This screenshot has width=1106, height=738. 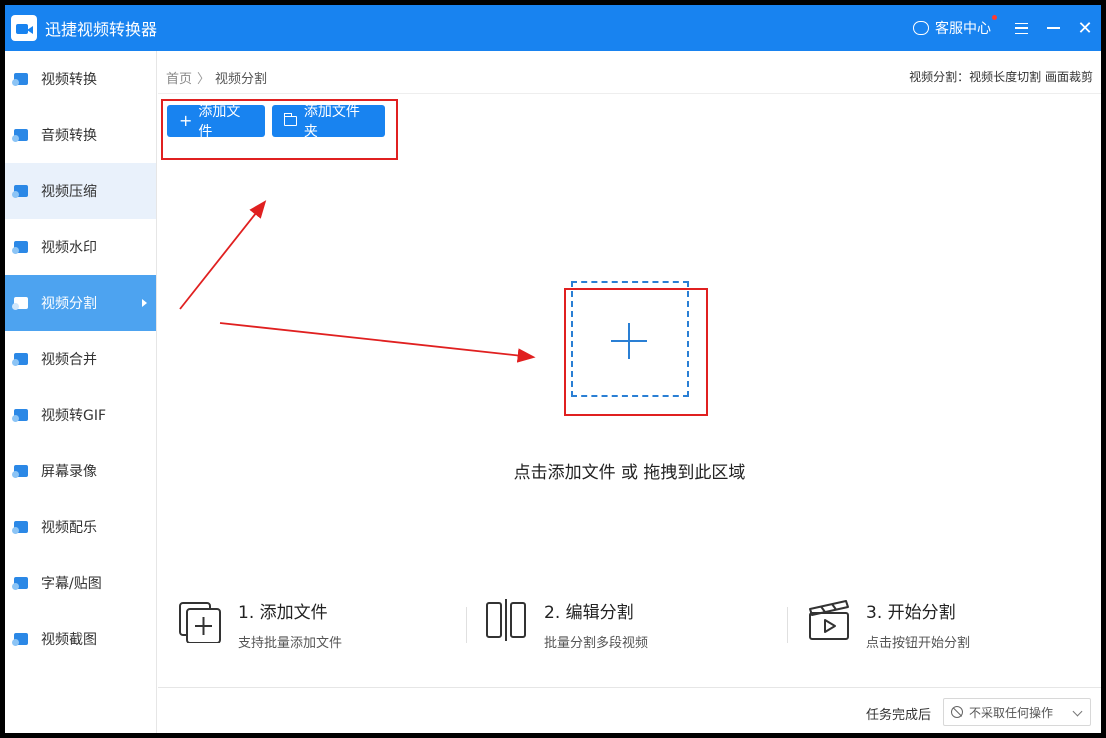 What do you see at coordinates (69, 472) in the screenshot?
I see `sidebar-item-label: 屏幕录像` at bounding box center [69, 472].